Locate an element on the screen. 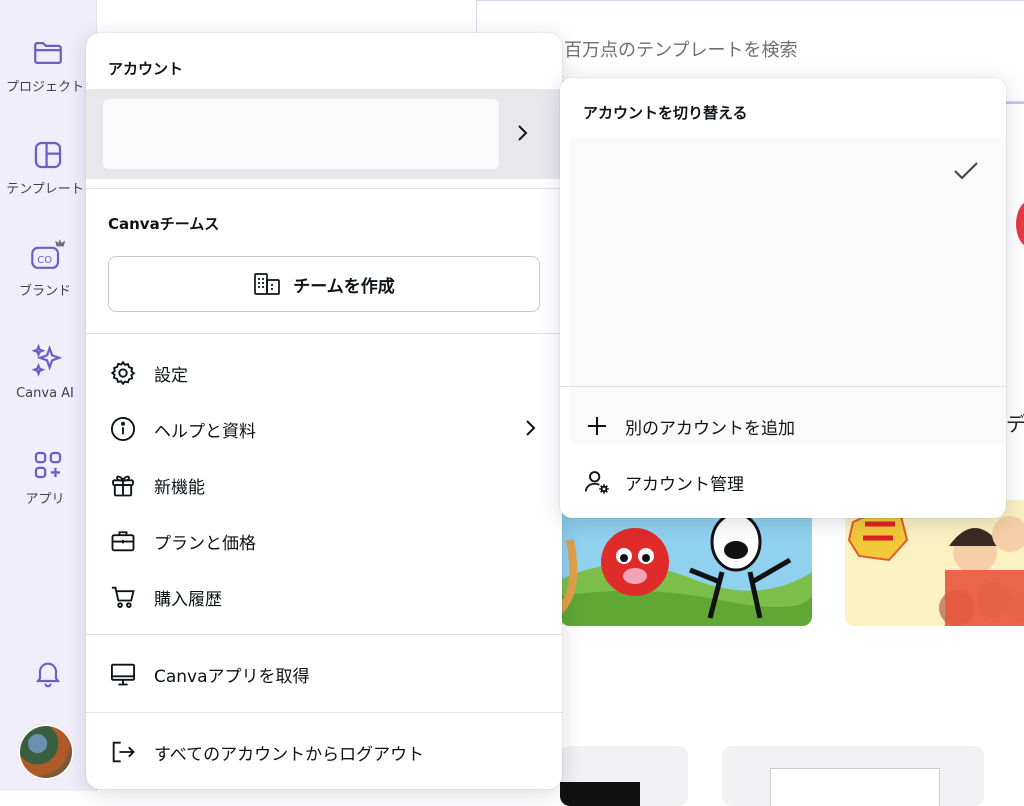  check-icon is located at coordinates (966, 171).